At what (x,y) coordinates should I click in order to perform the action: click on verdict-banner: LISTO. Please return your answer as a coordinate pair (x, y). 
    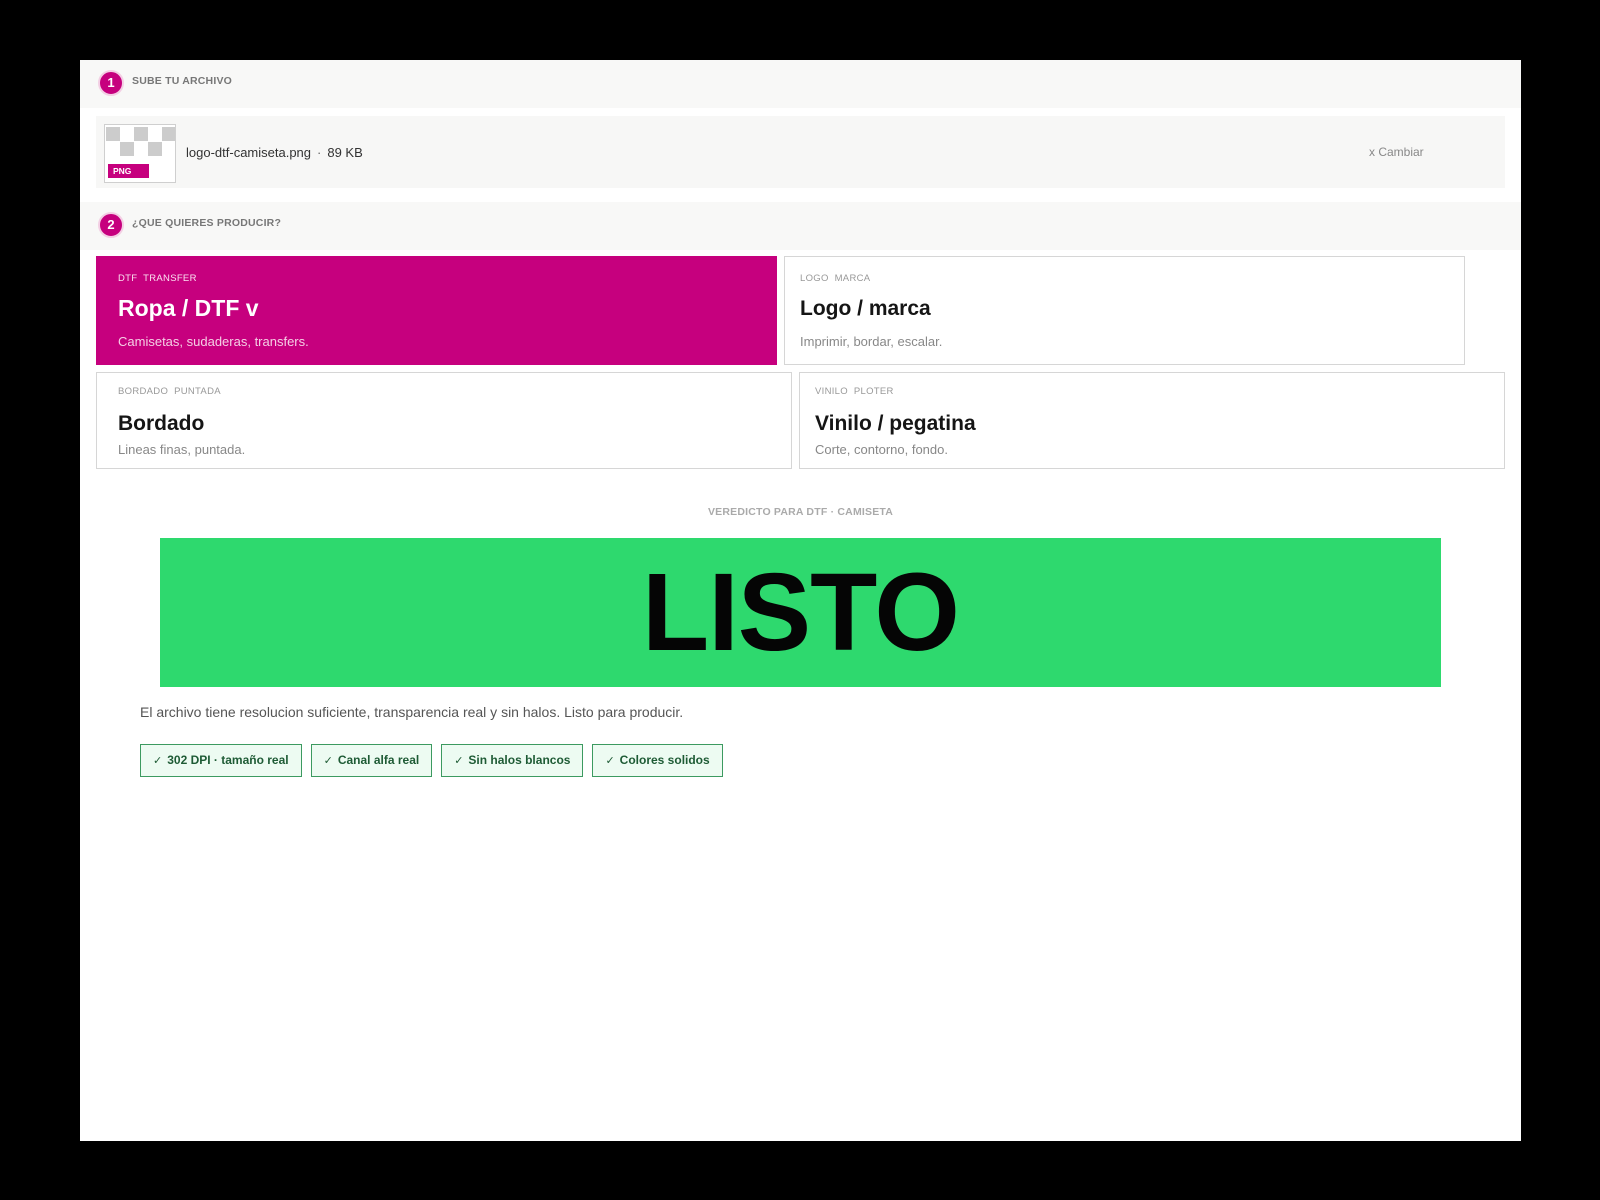
    Looking at the image, I should click on (800, 612).